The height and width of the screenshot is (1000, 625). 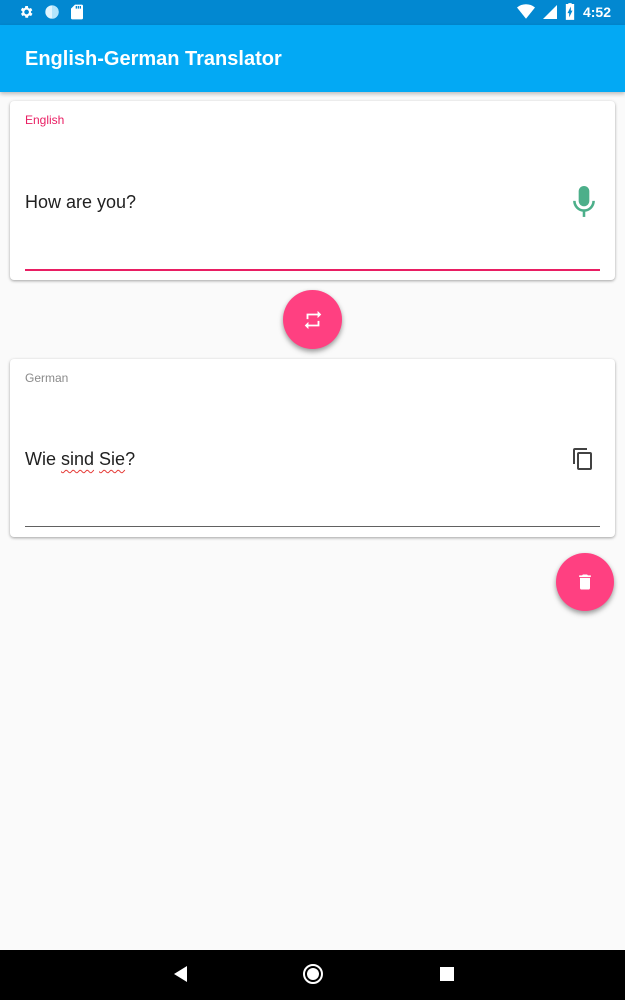 I want to click on microphone-icon, so click(x=584, y=202).